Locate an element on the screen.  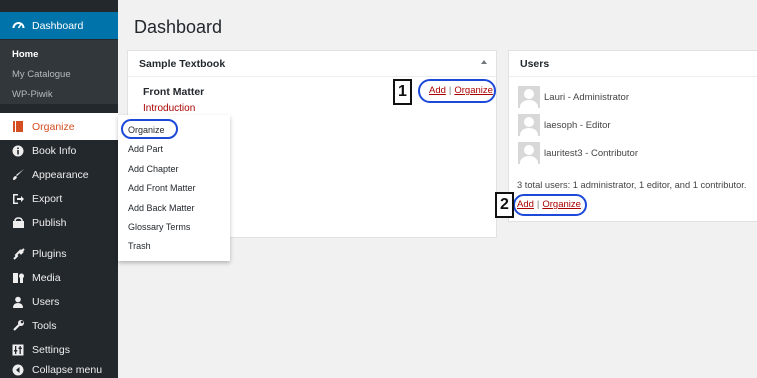
widget-title: Users is located at coordinates (633, 64).